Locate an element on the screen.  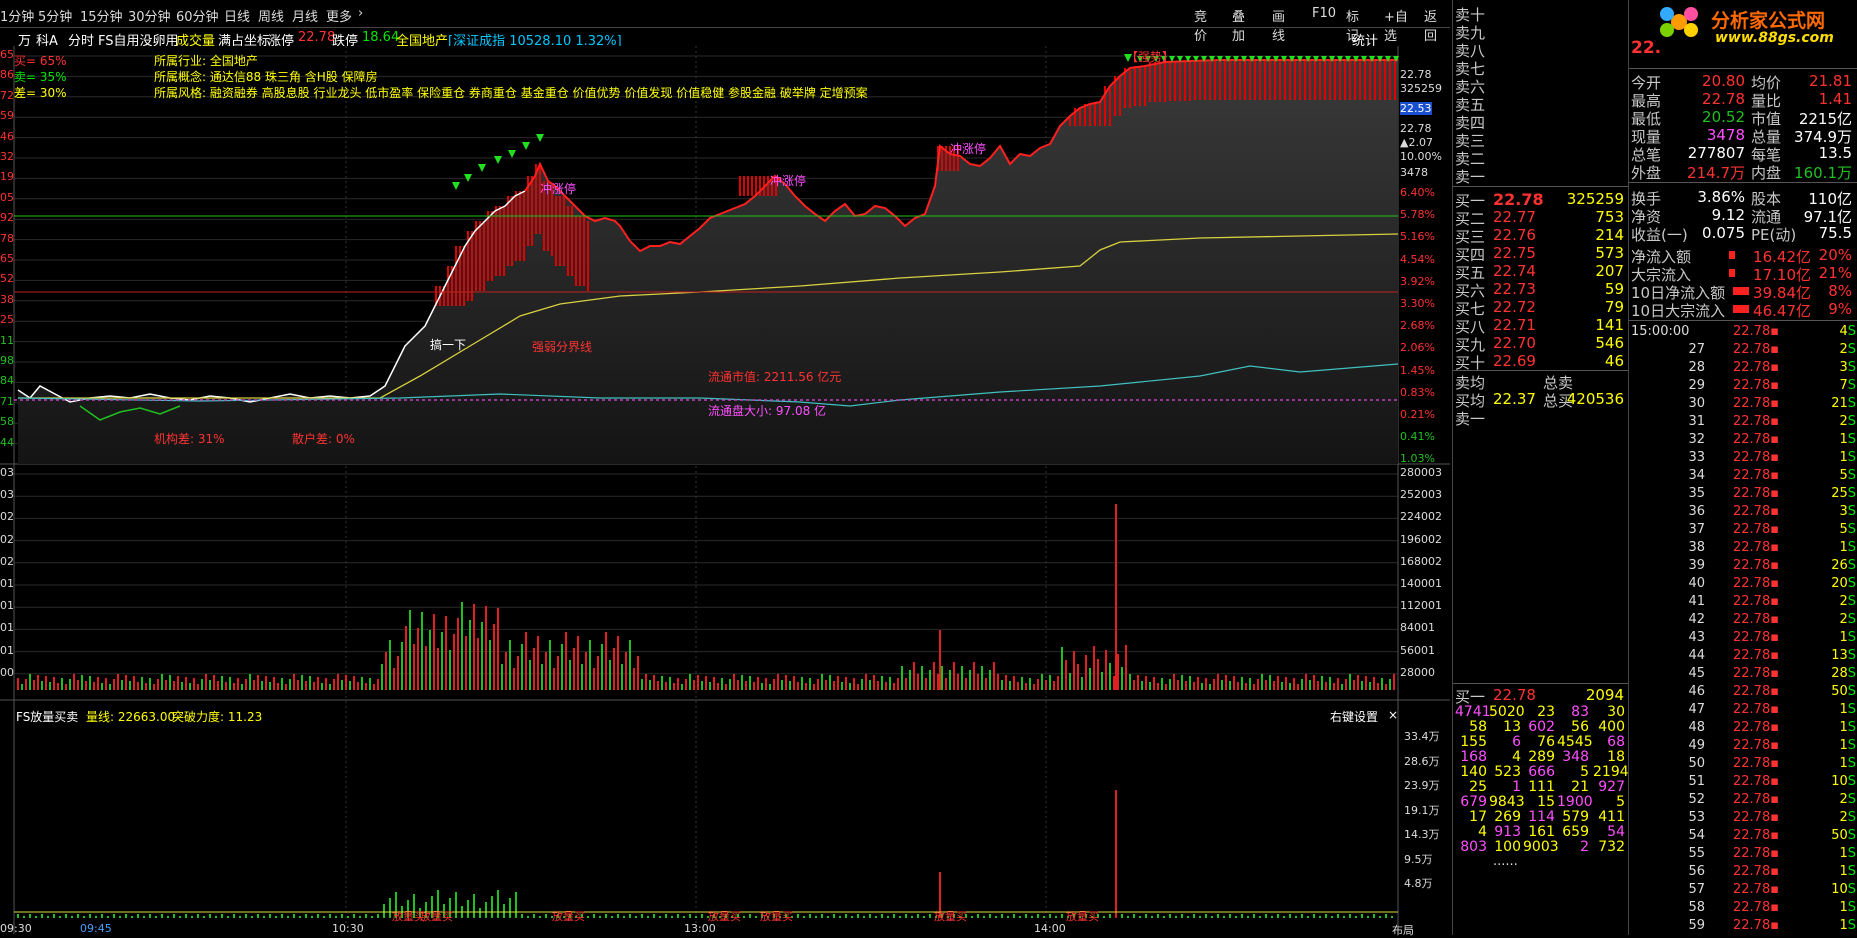
tab-monthly: 月线 is located at coordinates (305, 15).